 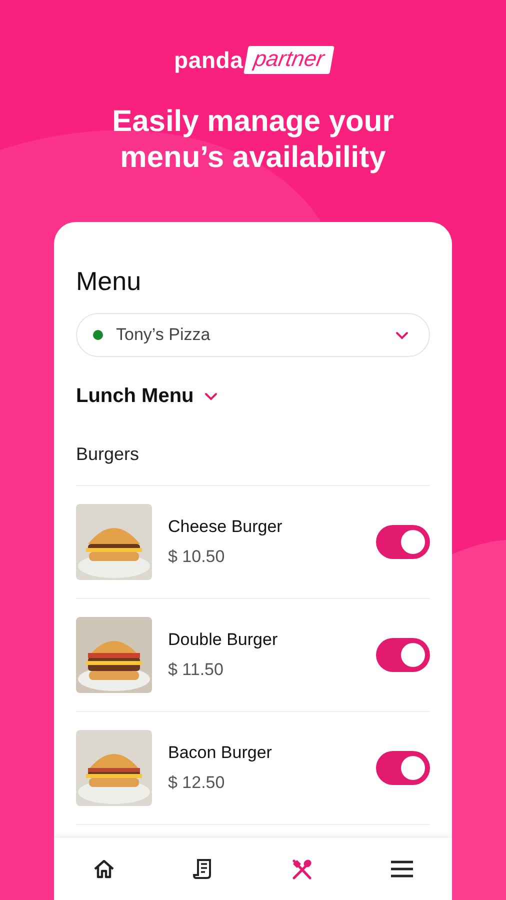 I want to click on fork-spoon-icon, so click(x=301, y=869).